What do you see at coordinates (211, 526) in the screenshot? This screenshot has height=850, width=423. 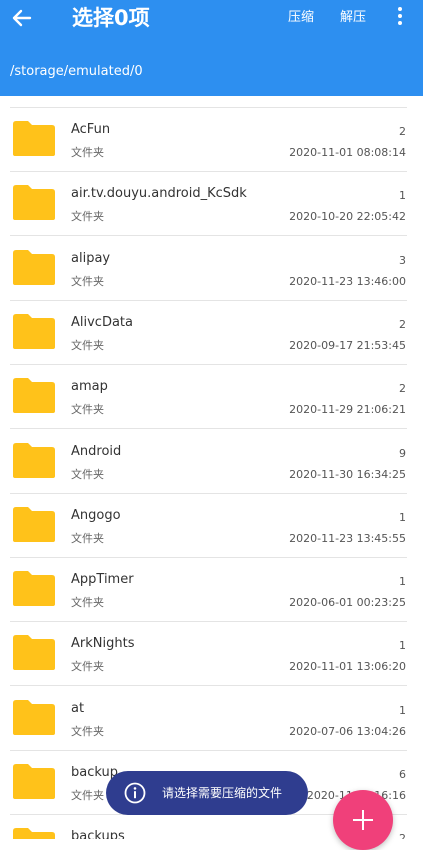 I see `file-row: Angogo 文件夹 1 2020-11-23 13:45:55` at bounding box center [211, 526].